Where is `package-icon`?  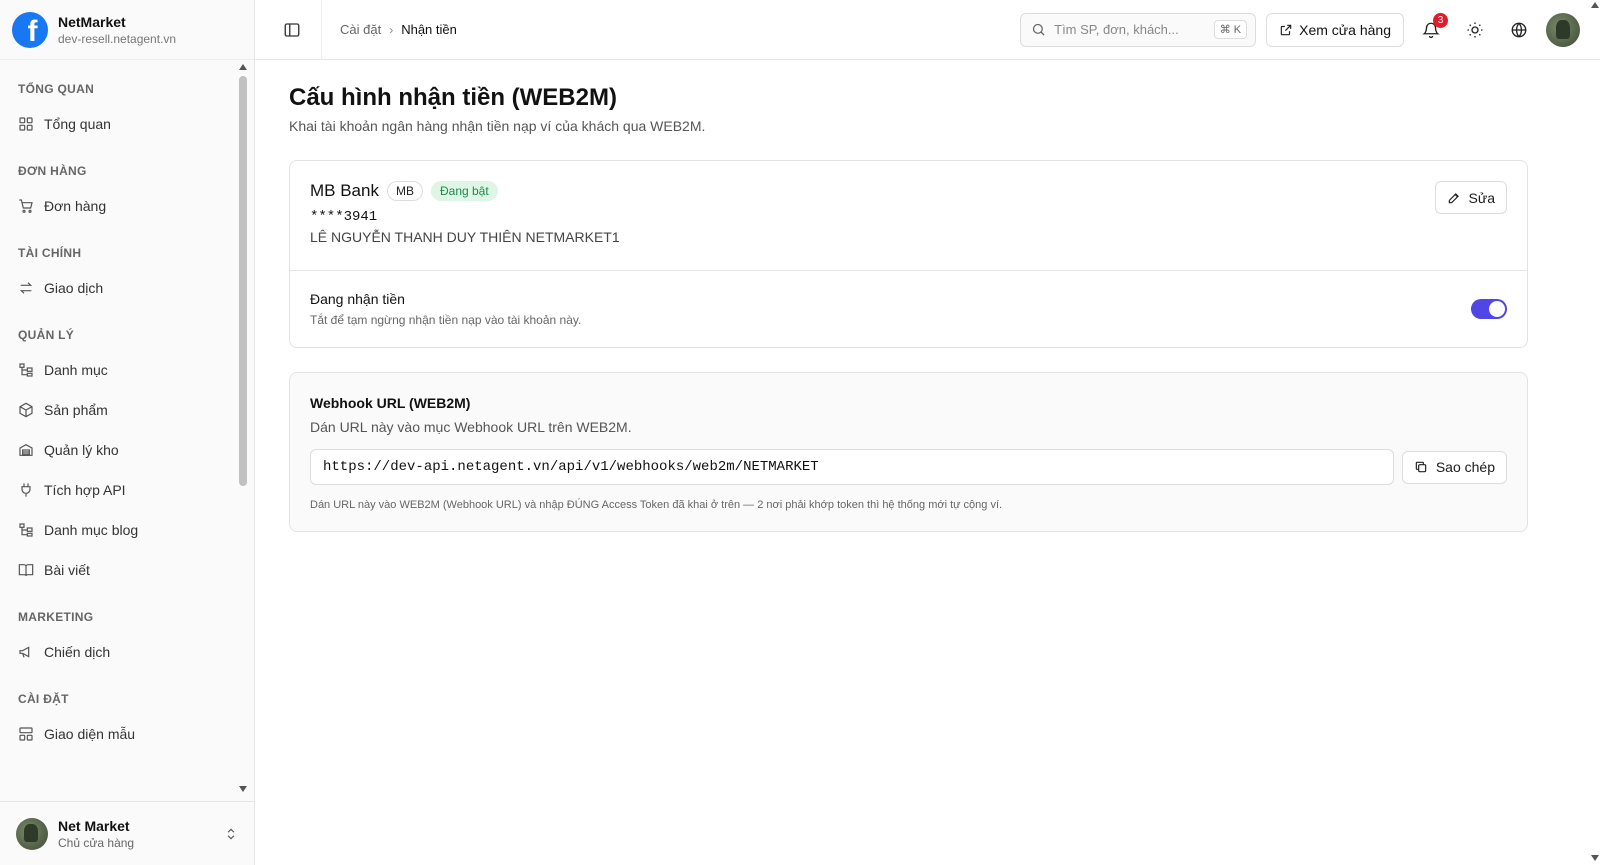
package-icon is located at coordinates (26, 410).